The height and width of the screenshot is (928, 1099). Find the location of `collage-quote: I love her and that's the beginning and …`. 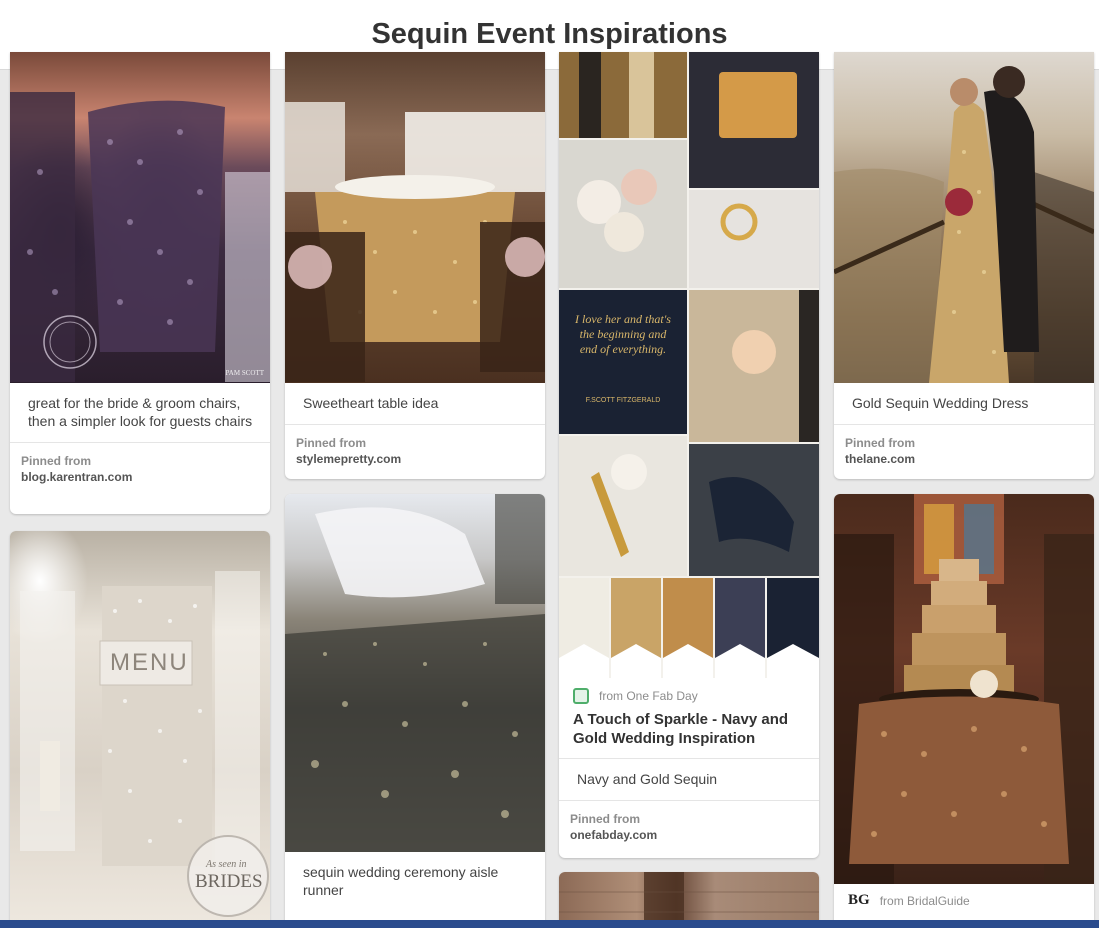

collage-quote: I love her and that's the beginning and … is located at coordinates (623, 334).